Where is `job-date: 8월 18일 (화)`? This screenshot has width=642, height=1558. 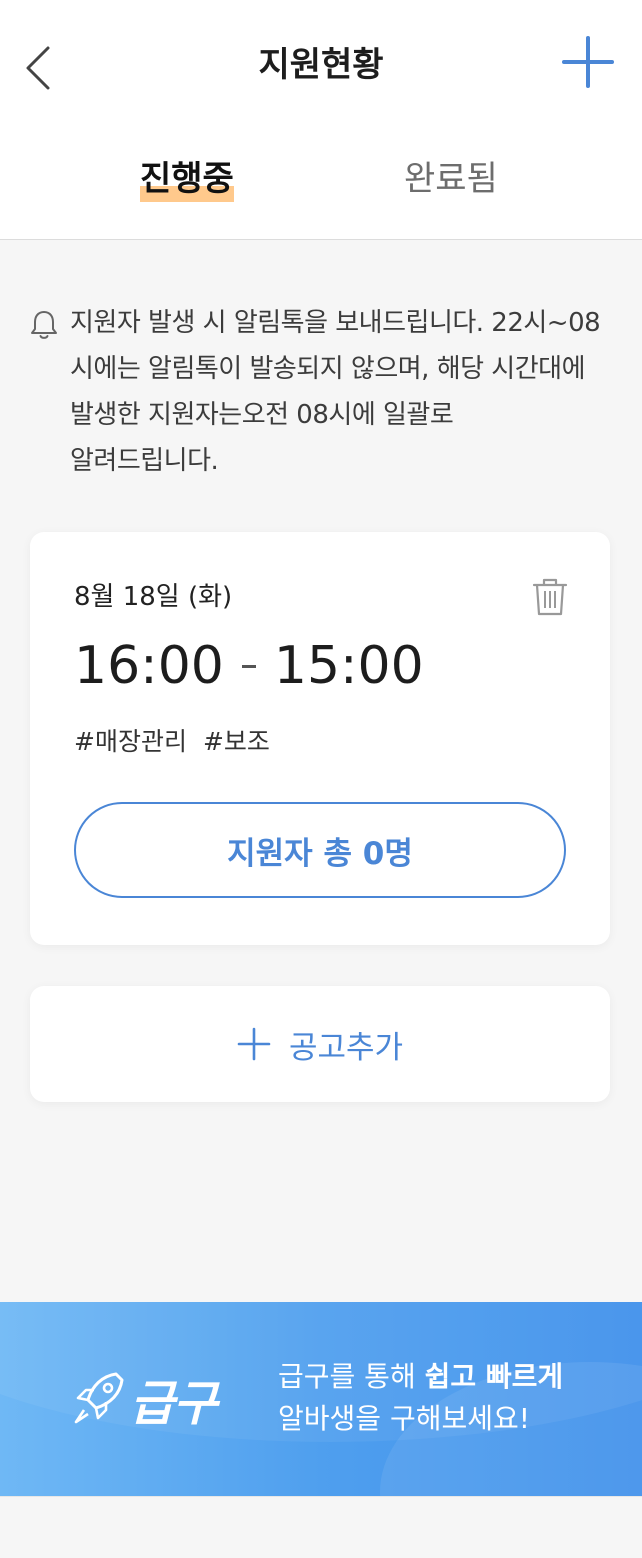
job-date: 8월 18일 (화) is located at coordinates (153, 597).